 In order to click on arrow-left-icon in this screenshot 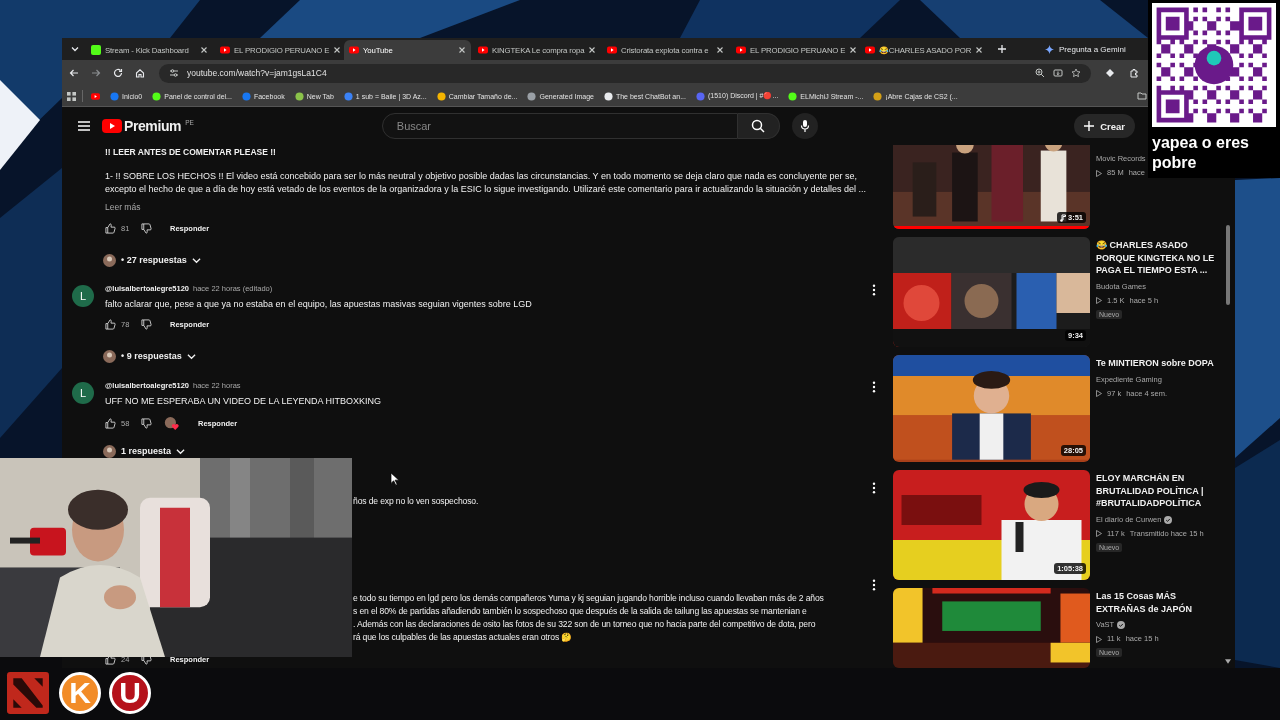, I will do `click(74, 73)`.